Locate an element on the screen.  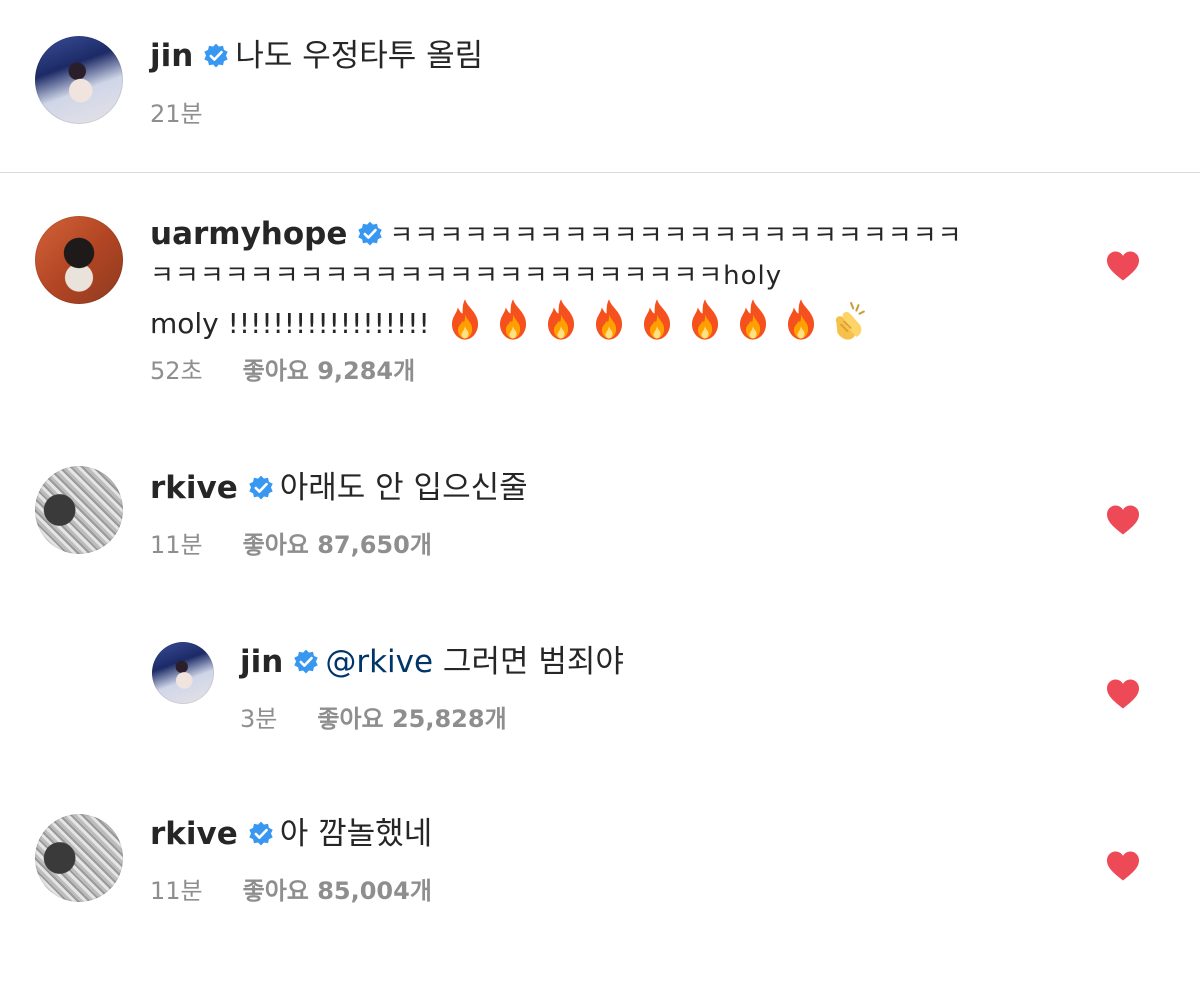
comment-meta: 52초 좋아요 9,284개 is located at coordinates (282, 371).